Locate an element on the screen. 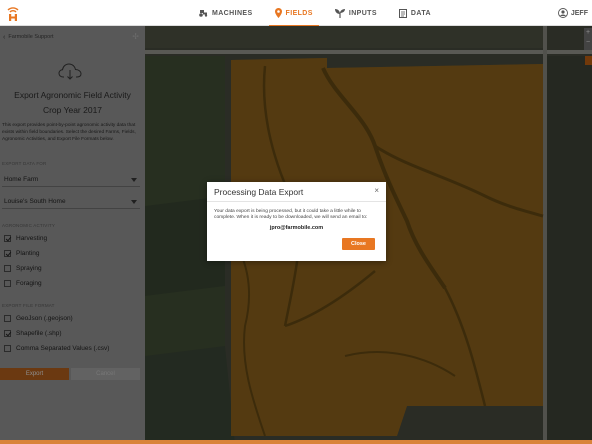  farmobile-logo-icon is located at coordinates (13, 13).